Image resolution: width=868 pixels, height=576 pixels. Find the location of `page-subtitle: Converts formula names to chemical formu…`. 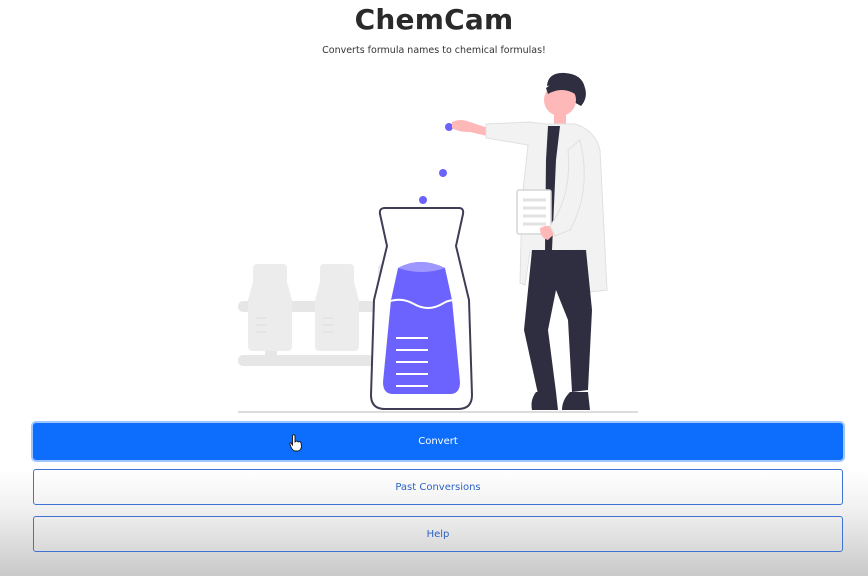

page-subtitle: Converts formula names to chemical formu… is located at coordinates (434, 50).